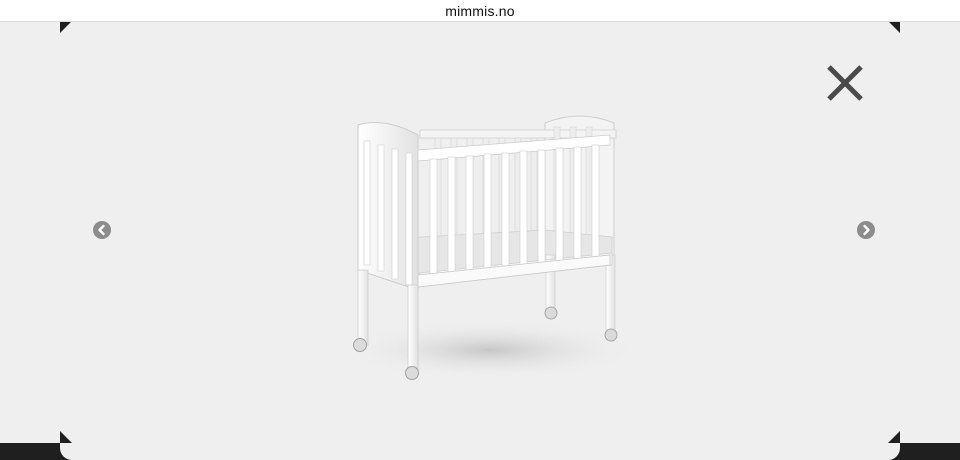 Image resolution: width=960 pixels, height=460 pixels. I want to click on page-edge-right, so click(929, 232).